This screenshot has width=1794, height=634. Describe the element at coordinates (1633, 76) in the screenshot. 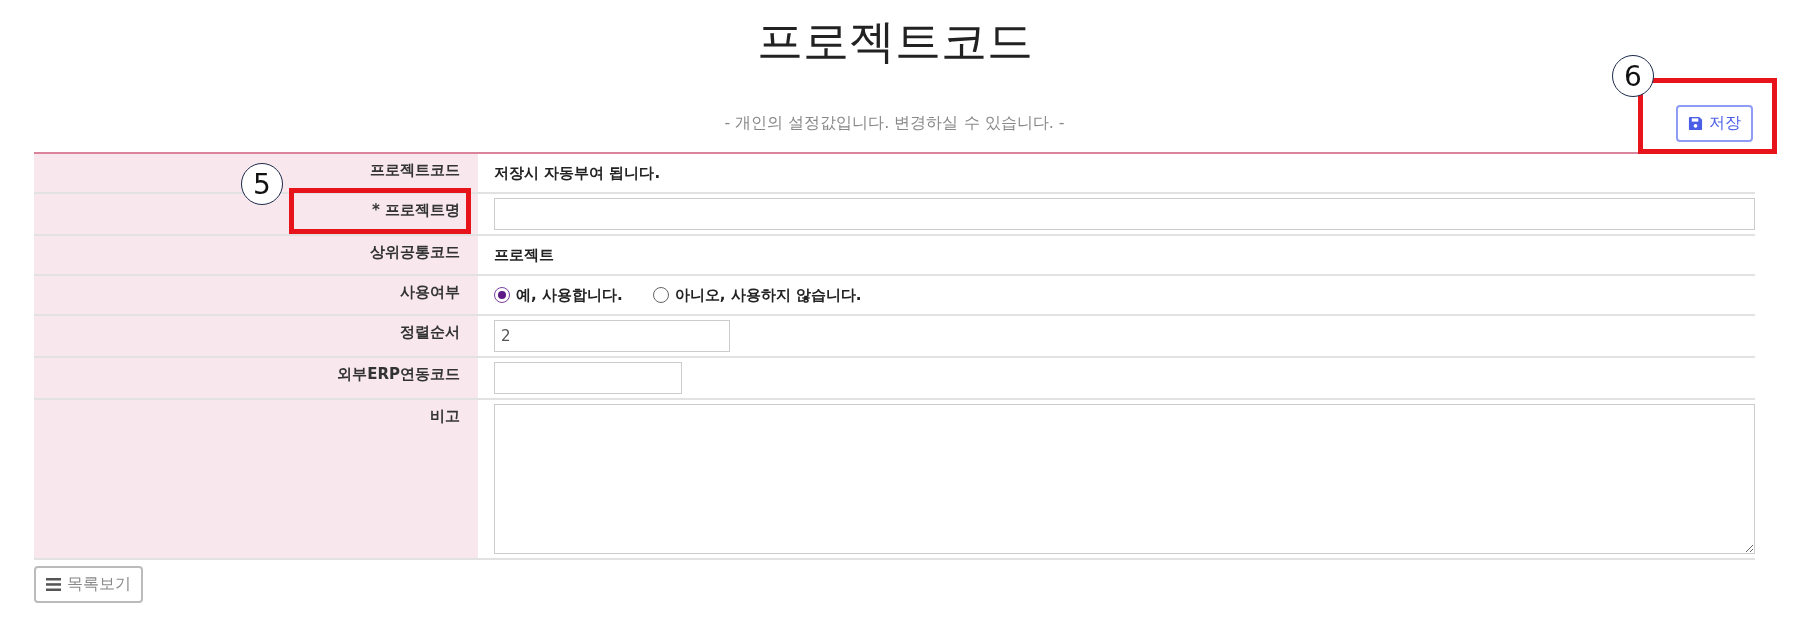

I see `step-number: 6` at that location.